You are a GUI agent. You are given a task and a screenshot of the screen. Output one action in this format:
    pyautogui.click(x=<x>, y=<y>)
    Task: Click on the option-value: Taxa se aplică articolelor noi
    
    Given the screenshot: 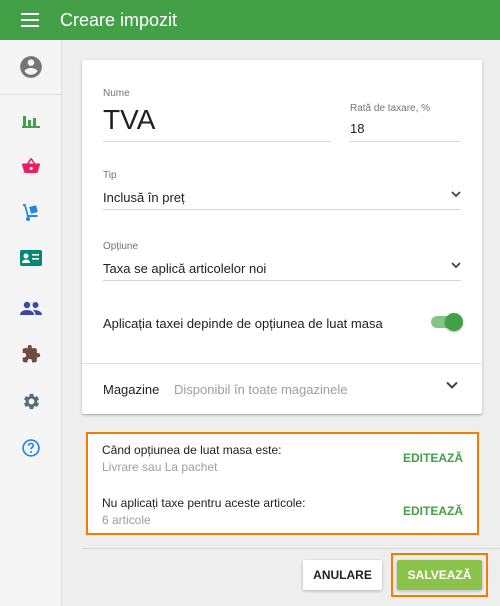 What is the action you would take?
    pyautogui.click(x=185, y=268)
    